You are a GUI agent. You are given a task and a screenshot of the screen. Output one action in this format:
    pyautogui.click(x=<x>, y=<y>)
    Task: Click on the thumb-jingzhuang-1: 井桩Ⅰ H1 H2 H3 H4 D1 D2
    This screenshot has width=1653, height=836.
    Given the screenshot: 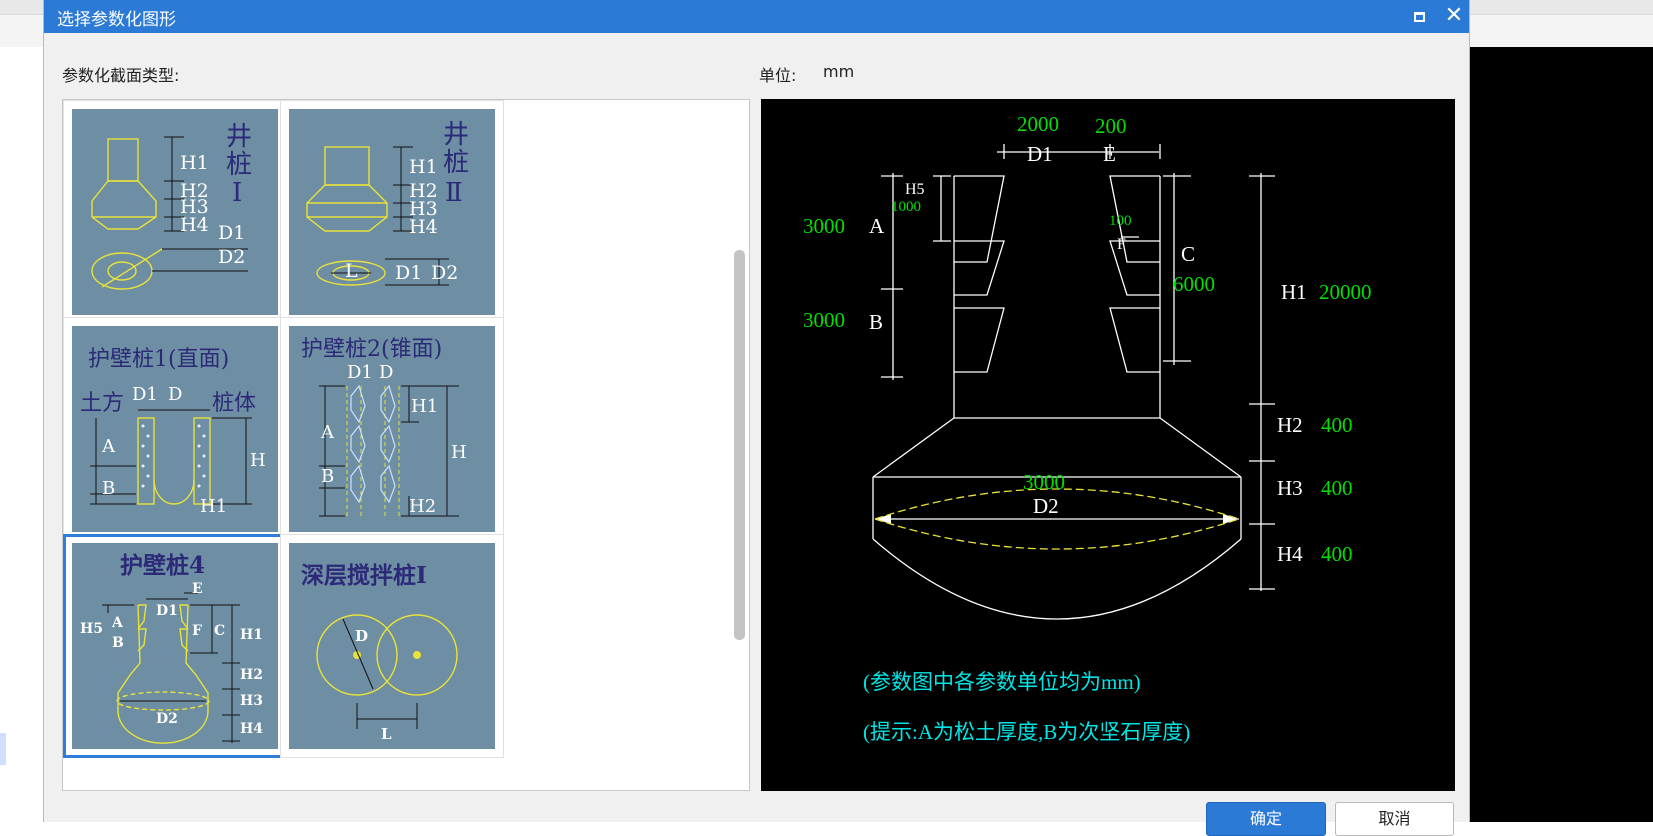 What is the action you would take?
    pyautogui.click(x=175, y=212)
    